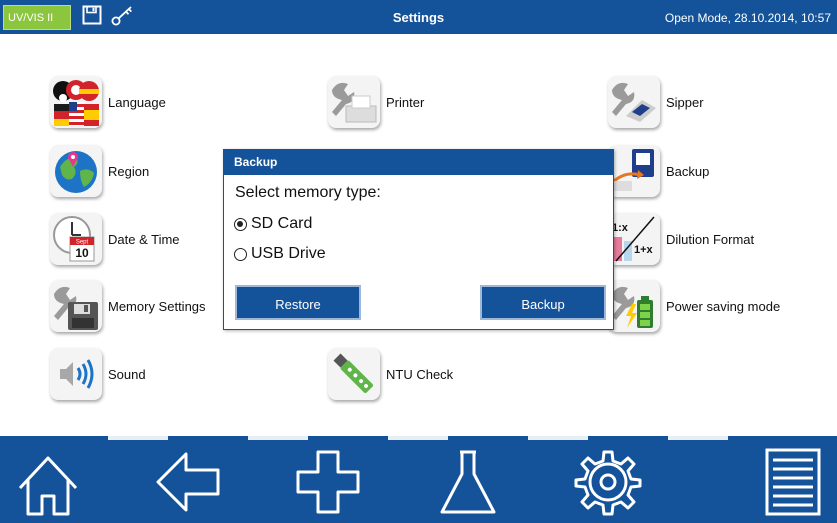 Image resolution: width=837 pixels, height=523 pixels. Describe the element at coordinates (298, 302) in the screenshot. I see `restore-button: Restore` at that location.